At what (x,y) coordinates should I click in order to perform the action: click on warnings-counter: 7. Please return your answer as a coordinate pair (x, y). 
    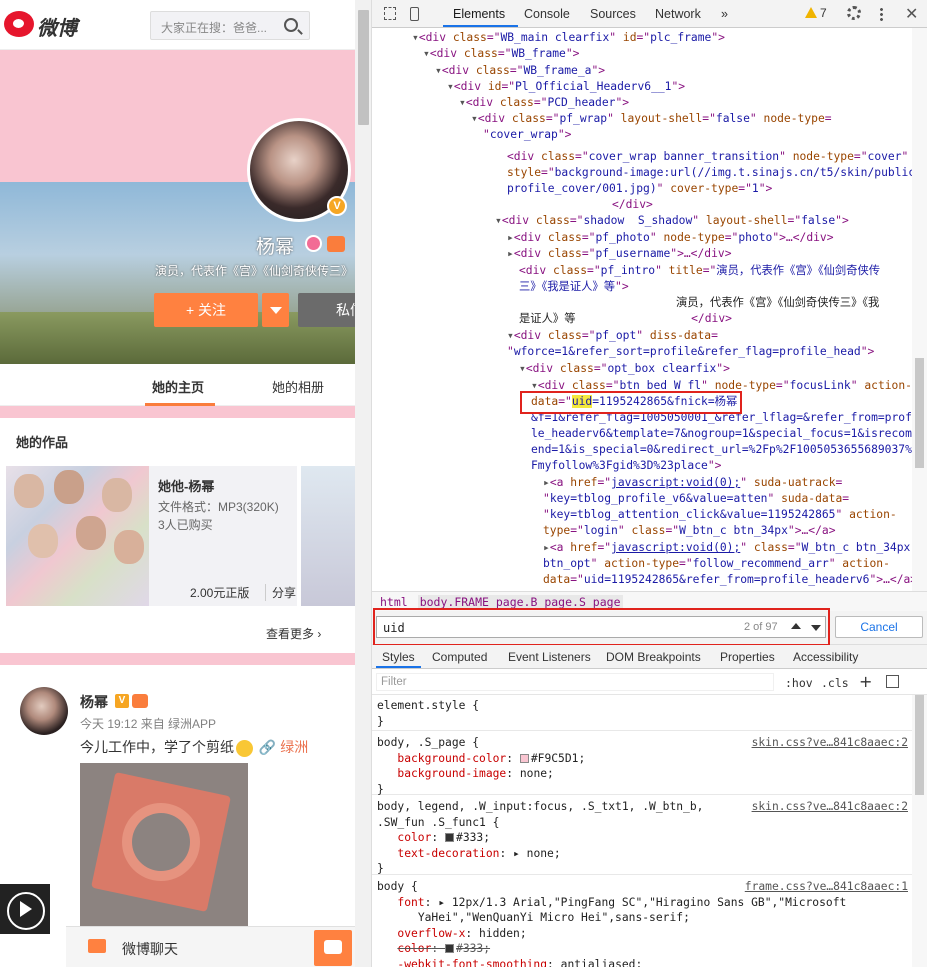
    Looking at the image, I should click on (816, 13).